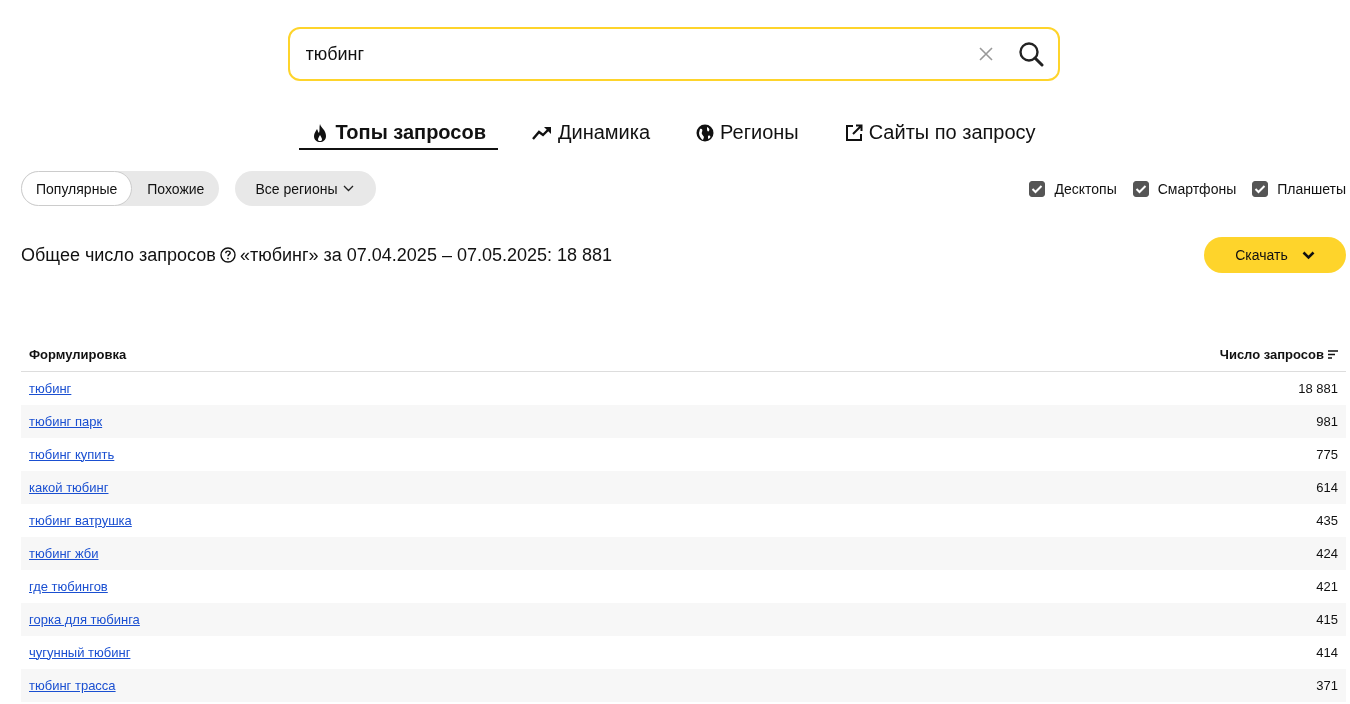 The height and width of the screenshot is (704, 1350). What do you see at coordinates (747, 135) in the screenshot?
I see `tab: Регионы` at bounding box center [747, 135].